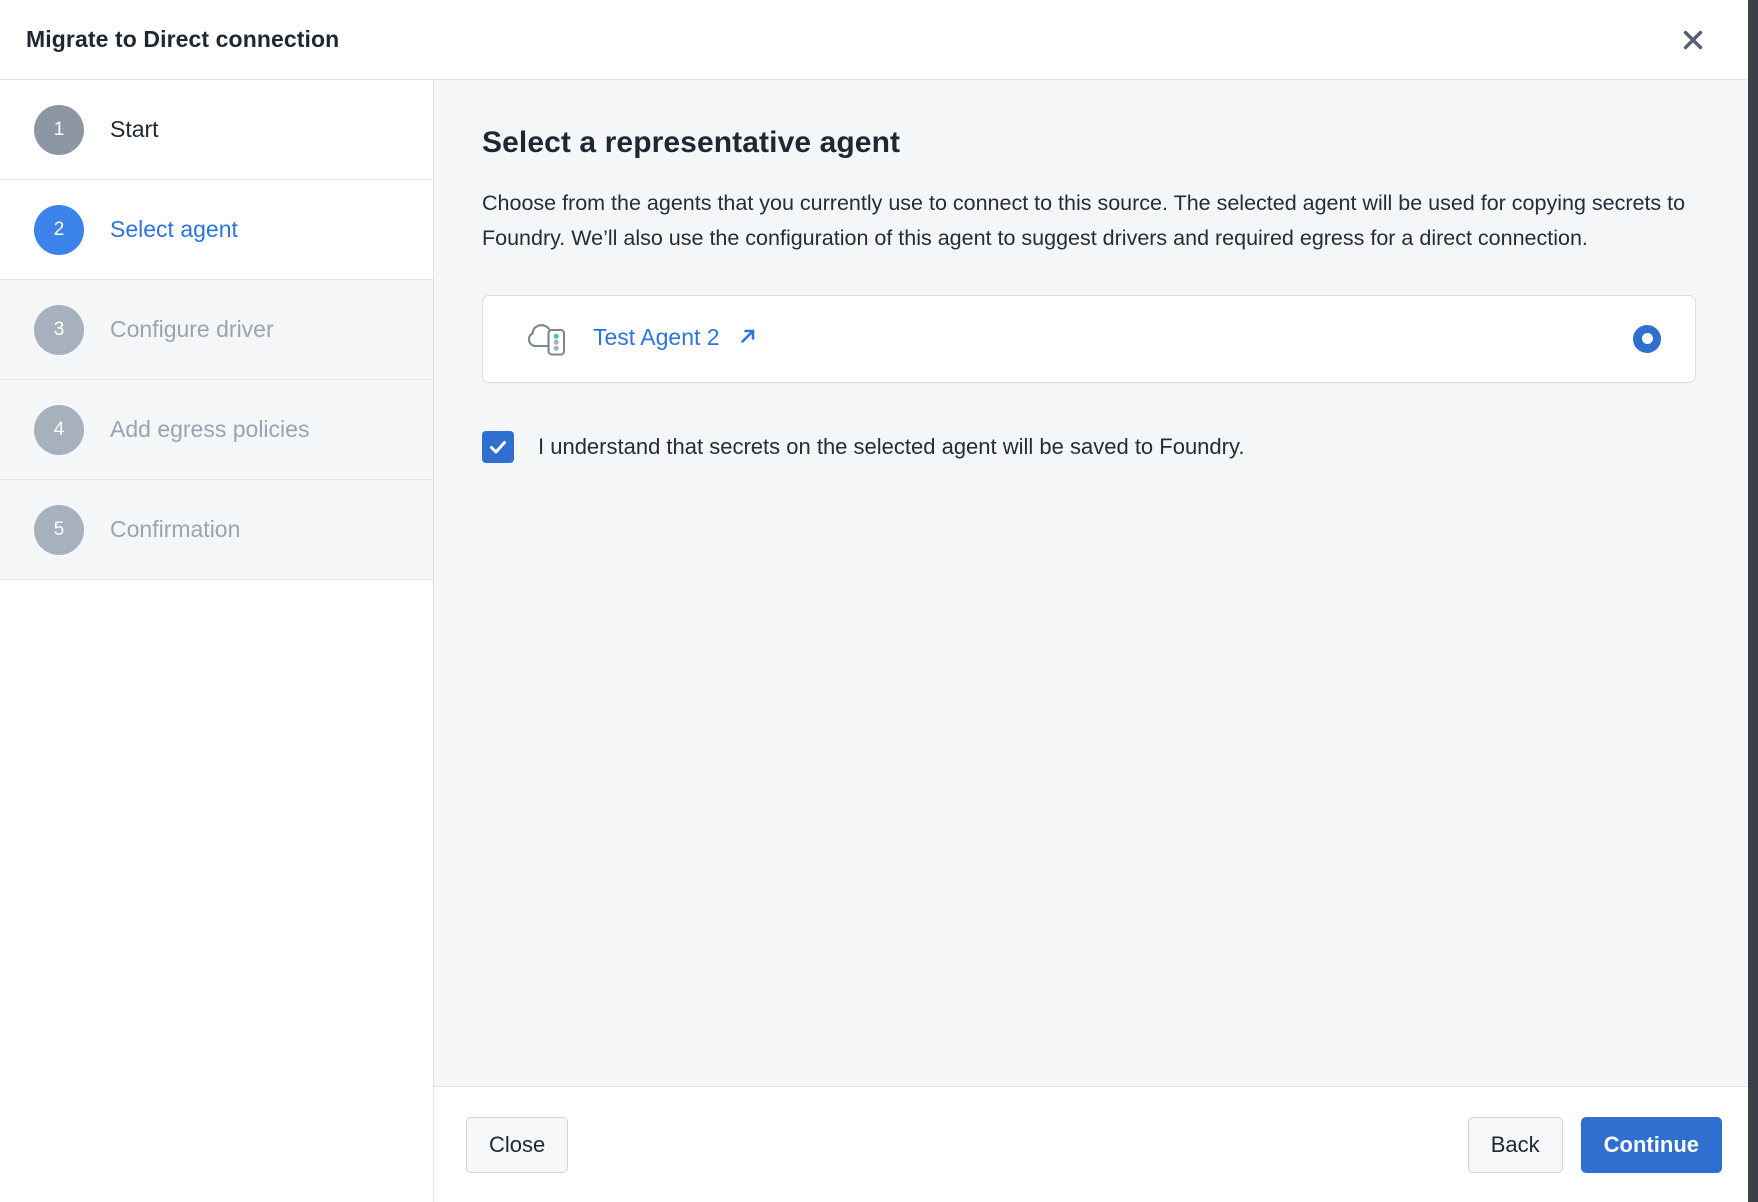 The width and height of the screenshot is (1758, 1202). Describe the element at coordinates (1089, 338) in the screenshot. I see `agent-option-card: Test Agent 2` at that location.